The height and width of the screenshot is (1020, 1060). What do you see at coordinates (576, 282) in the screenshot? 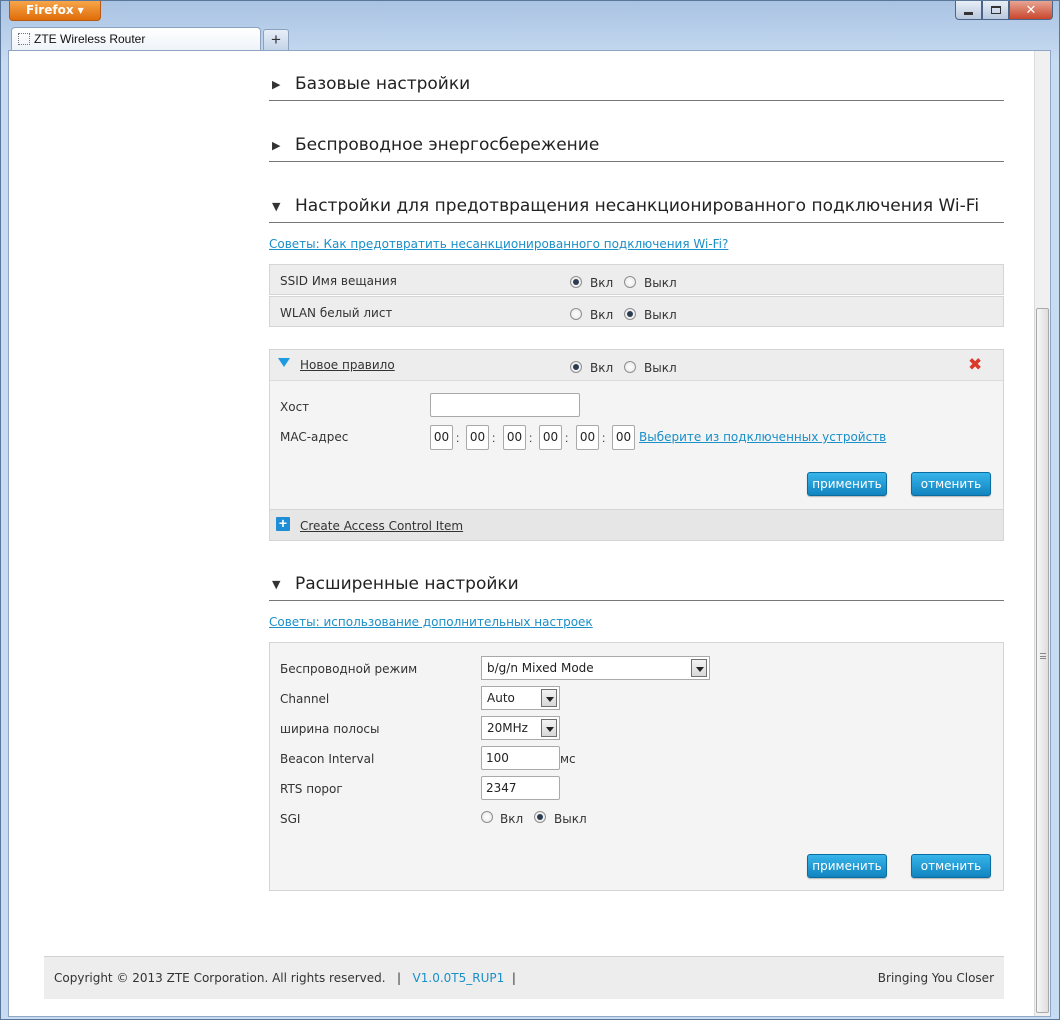
I see `ssid-broadcast-on-radio` at bounding box center [576, 282].